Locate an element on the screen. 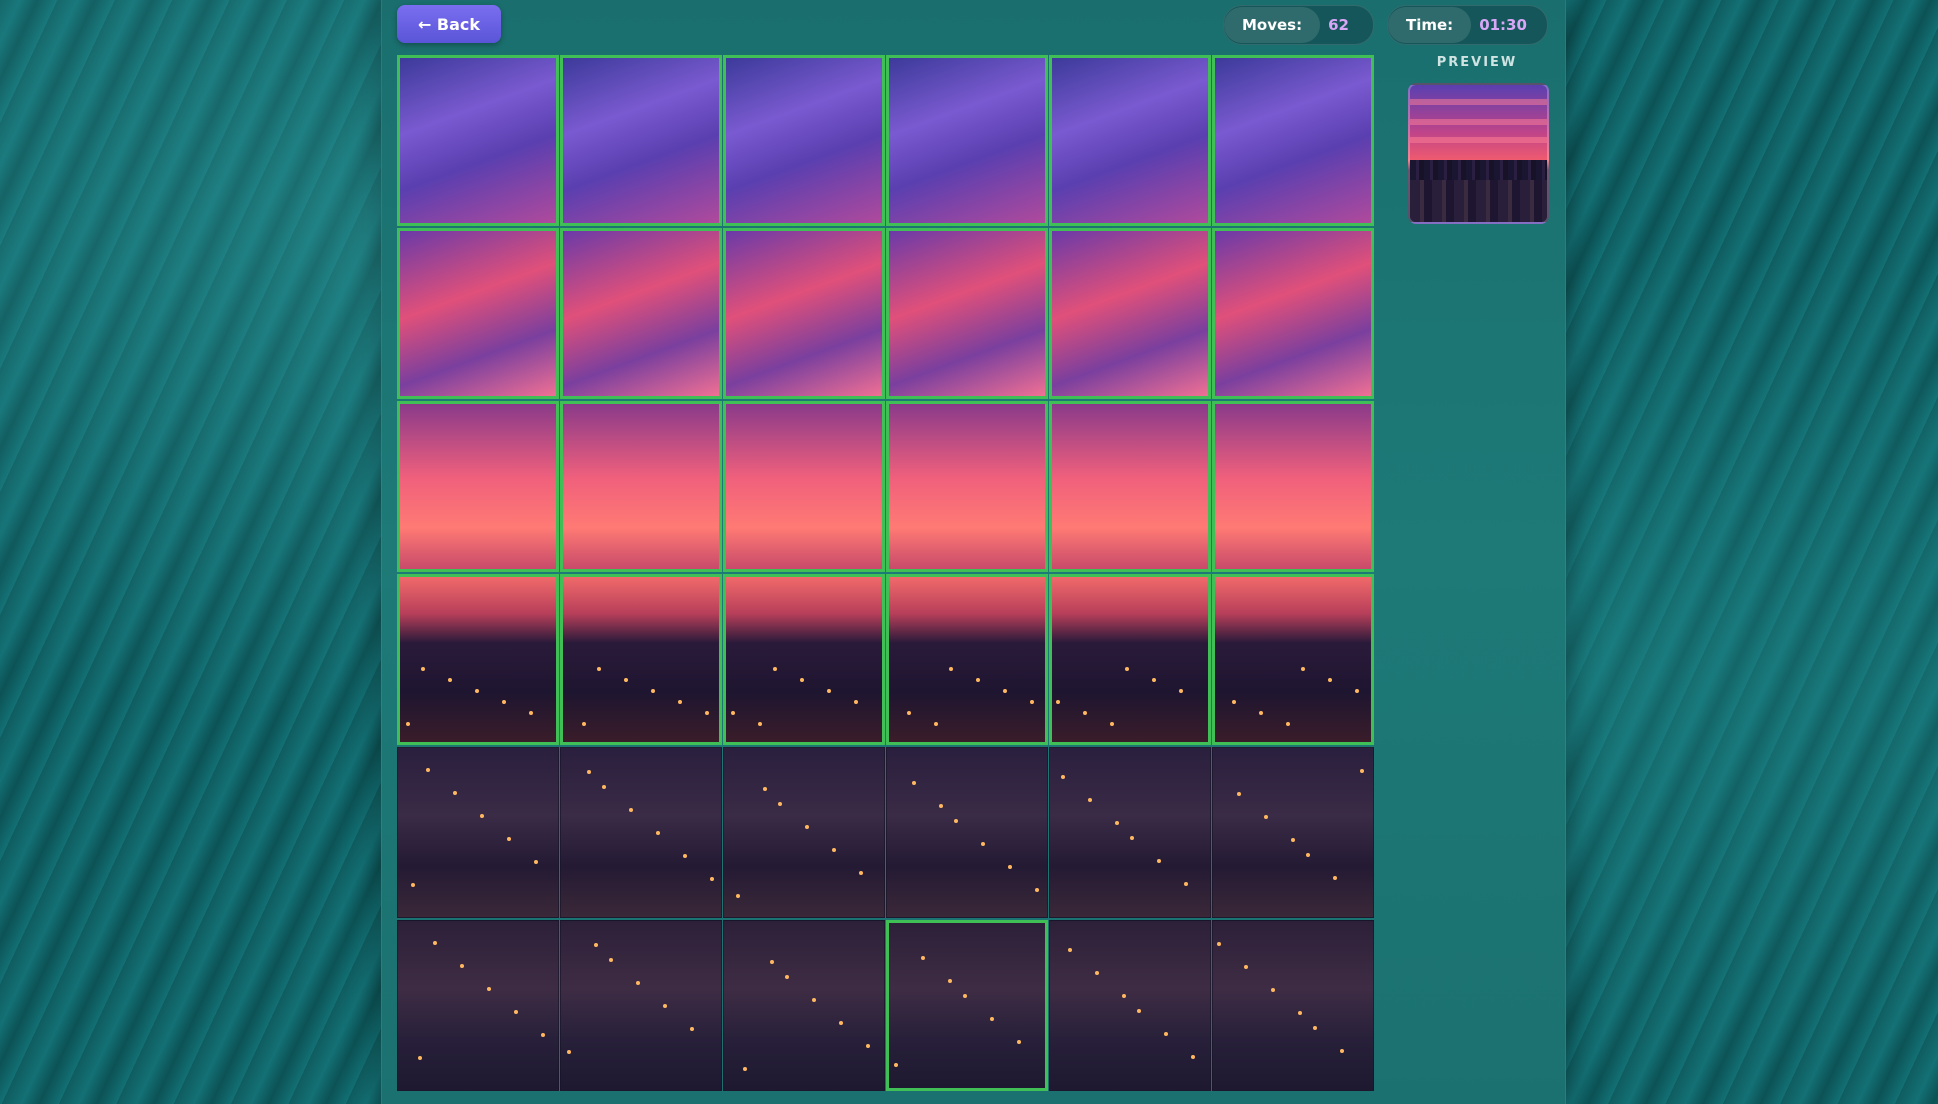 This screenshot has width=1938, height=1104. moves-counter: Moves: 62 is located at coordinates (1298, 25).